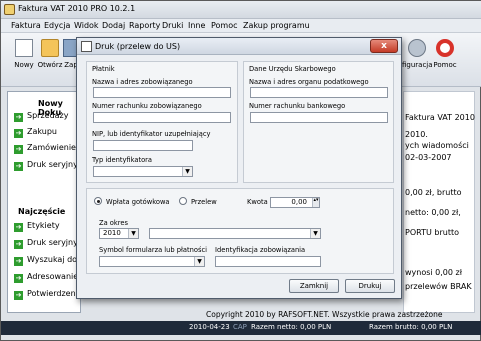 This screenshot has height=341, width=481. I want to click on status-cap: CAP, so click(240, 327).